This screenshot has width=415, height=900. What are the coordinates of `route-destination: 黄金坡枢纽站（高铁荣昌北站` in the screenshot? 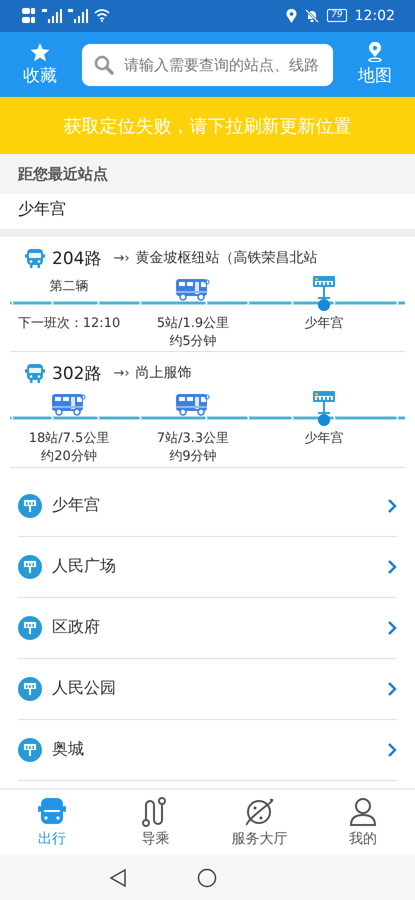 It's located at (227, 258).